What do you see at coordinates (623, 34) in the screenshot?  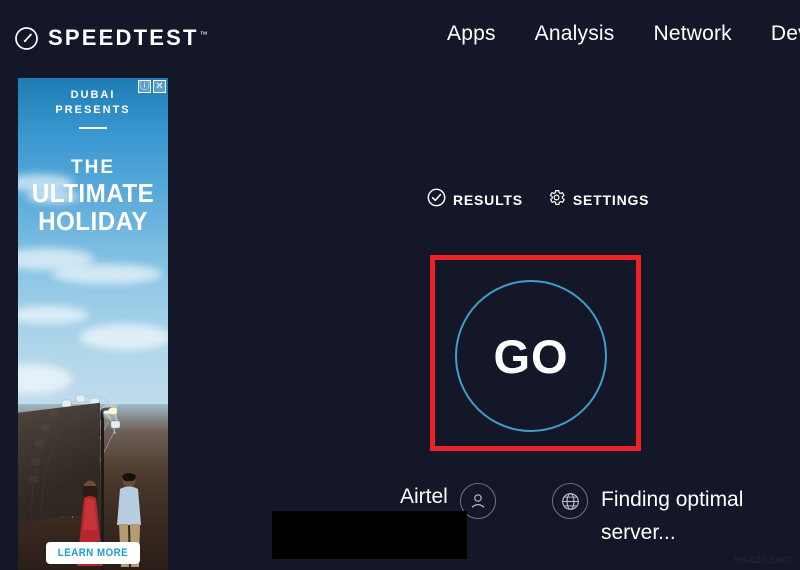 I see `main-navigation: Apps Analysis Network Develo` at bounding box center [623, 34].